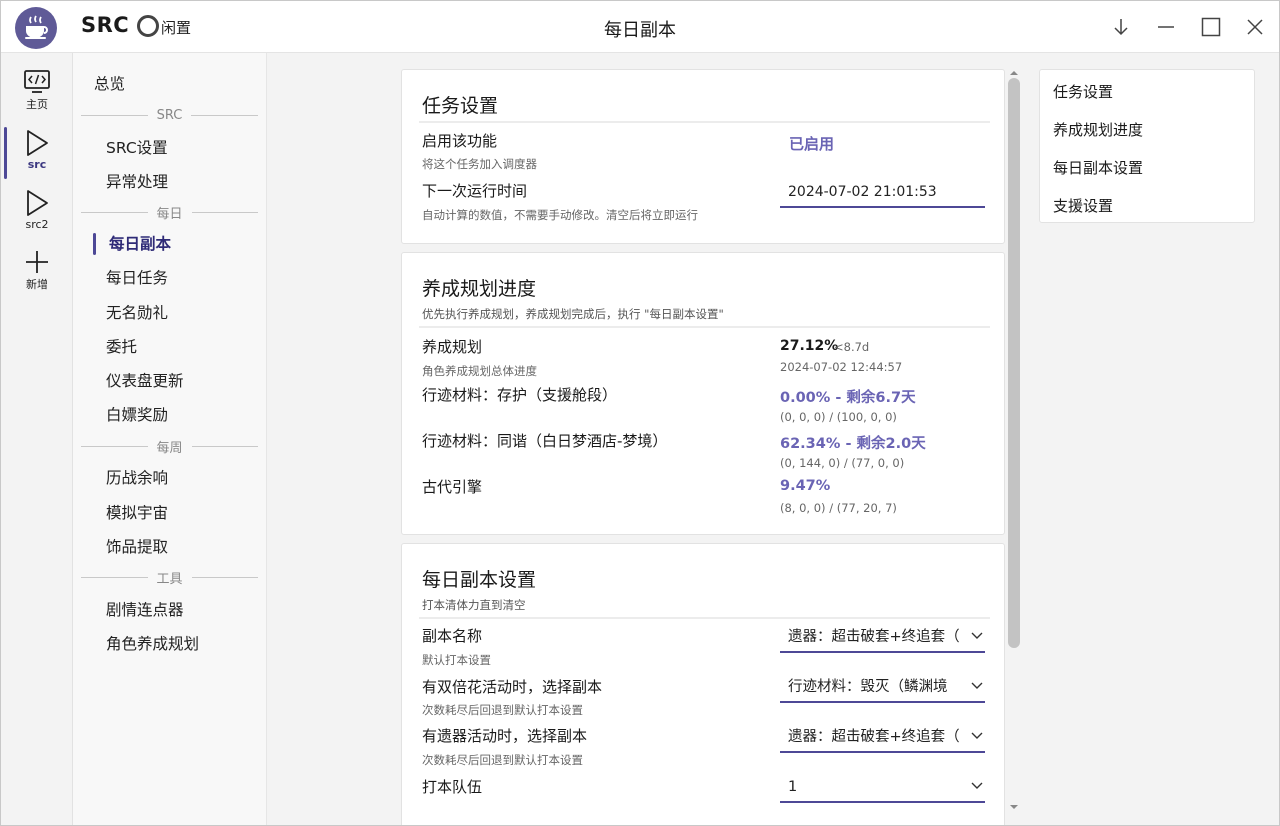 The height and width of the screenshot is (826, 1280). Describe the element at coordinates (452, 787) in the screenshot. I see `team-label: 打本队伍` at that location.